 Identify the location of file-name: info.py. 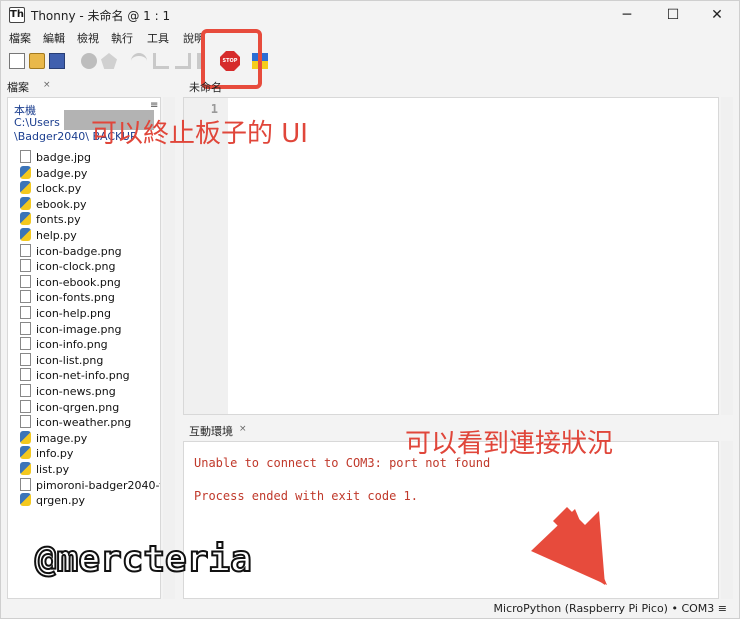
(55, 454).